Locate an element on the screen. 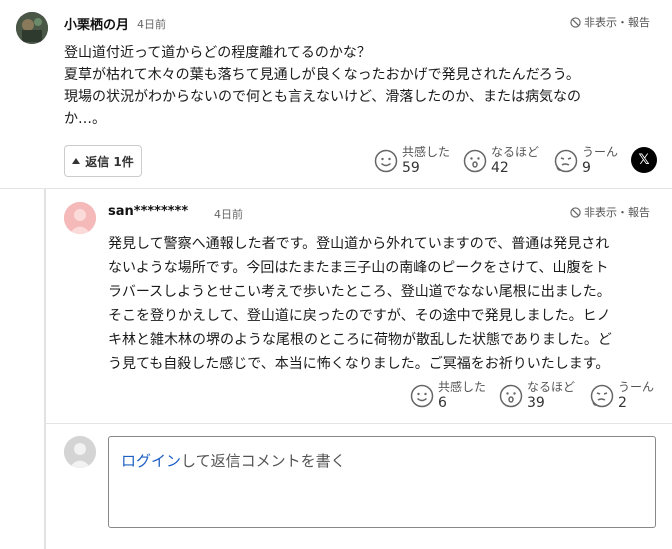 This screenshot has width=672, height=549. reaction-hmm: うーん 2 is located at coordinates (622, 395).